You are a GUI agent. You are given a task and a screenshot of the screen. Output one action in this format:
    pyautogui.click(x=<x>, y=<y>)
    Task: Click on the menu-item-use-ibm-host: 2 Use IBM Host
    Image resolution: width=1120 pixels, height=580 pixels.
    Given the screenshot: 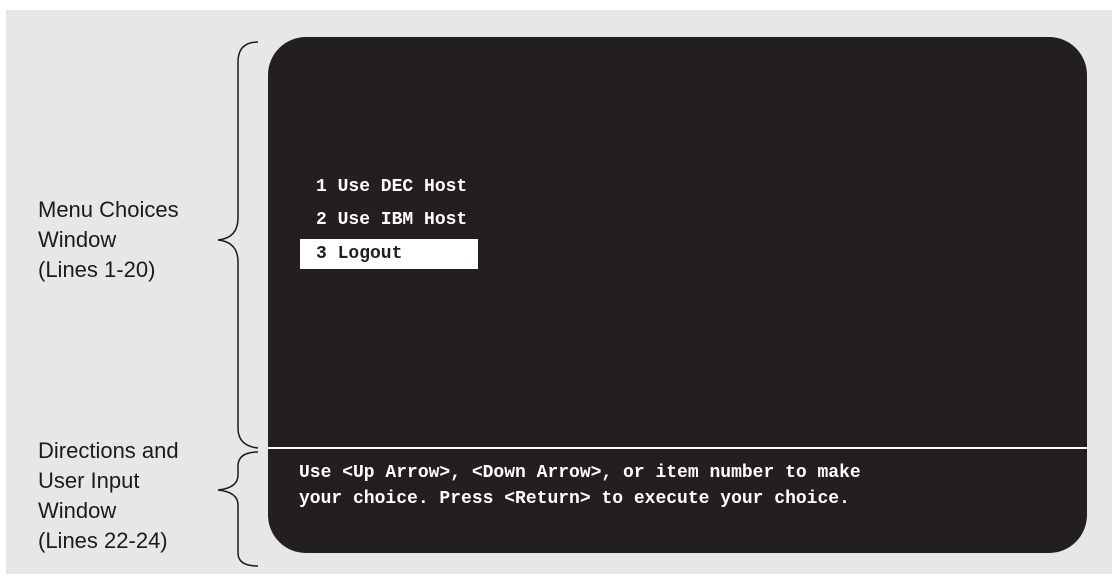 What is the action you would take?
    pyautogui.click(x=550, y=220)
    